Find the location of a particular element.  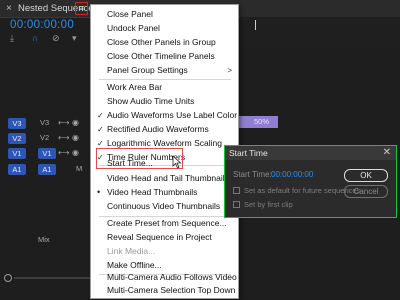

menu-item-video-head-and-tail-thumbnails: Video Head and Tail Thumbnails is located at coordinates (164, 178).